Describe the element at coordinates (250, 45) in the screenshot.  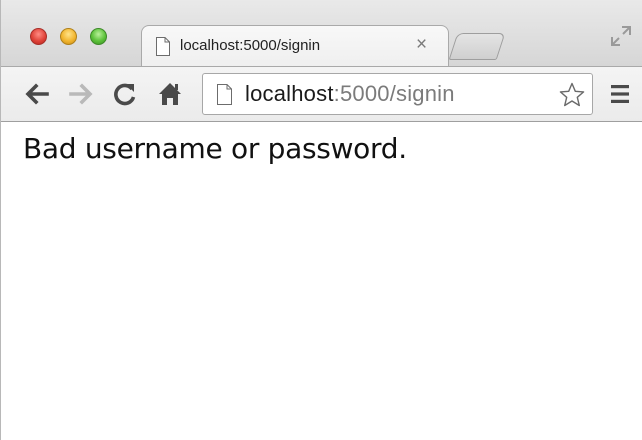
I see `tab-title: localhost:5000/signin` at that location.